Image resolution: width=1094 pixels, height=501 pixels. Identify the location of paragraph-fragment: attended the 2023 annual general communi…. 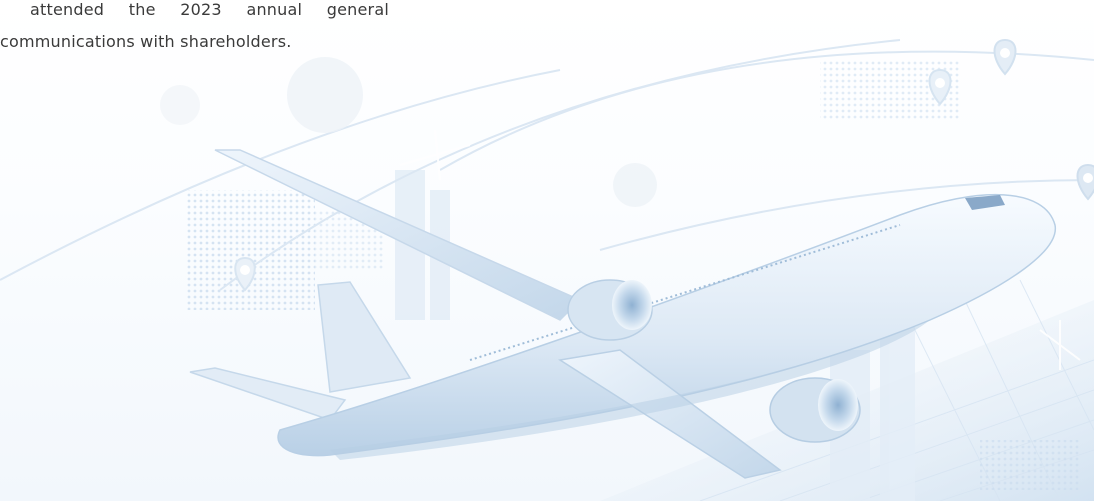
(195, 29).